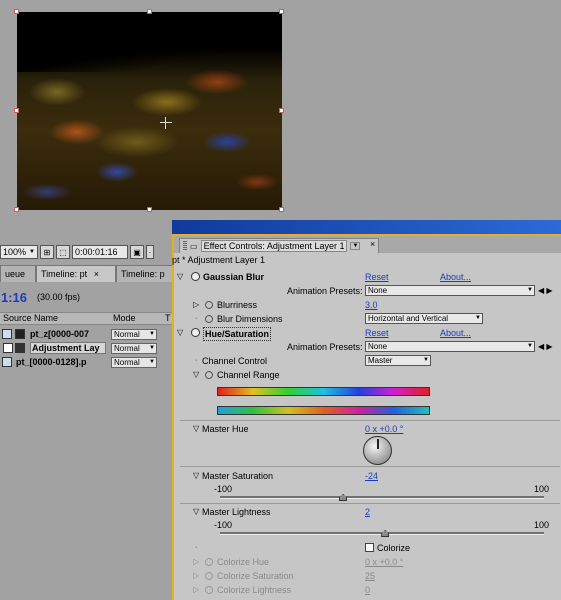 The height and width of the screenshot is (600, 561). Describe the element at coordinates (137, 252) in the screenshot. I see `snapshot-camera-icon: ▣` at that location.